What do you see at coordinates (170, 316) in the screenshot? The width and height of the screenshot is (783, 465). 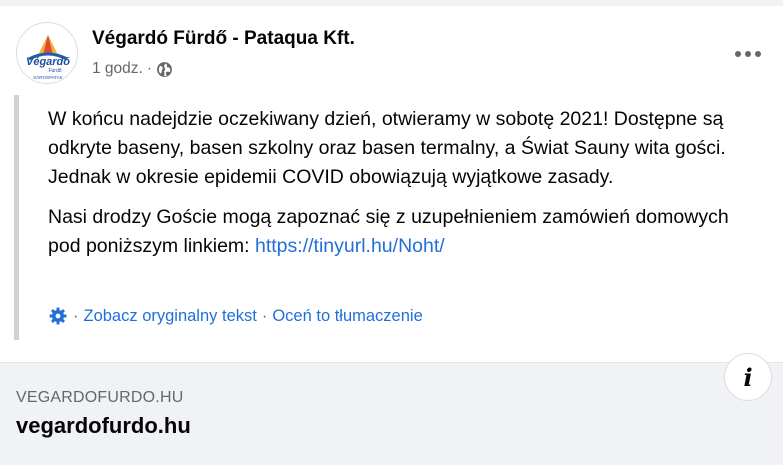 I see `see-original-link: Zobacz oryginalny tekst` at bounding box center [170, 316].